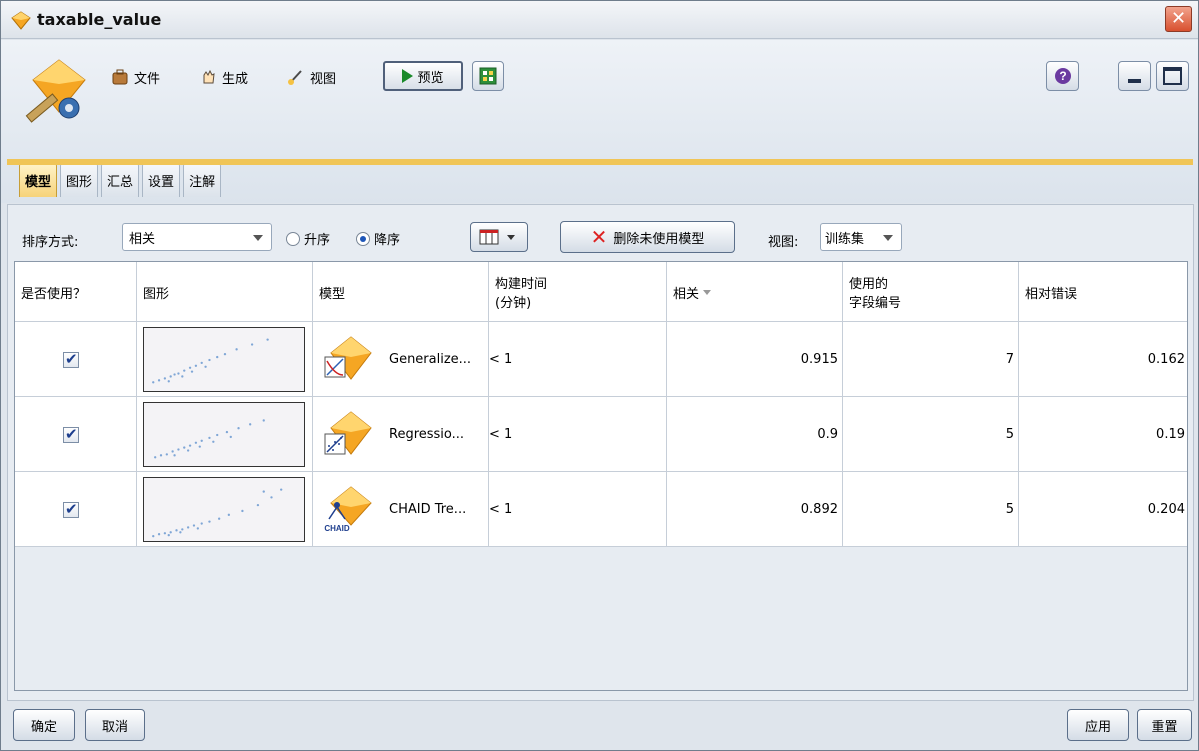  What do you see at coordinates (646, 77) in the screenshot?
I see `toolbar: 文件 生成 视图 预览 ?` at bounding box center [646, 77].